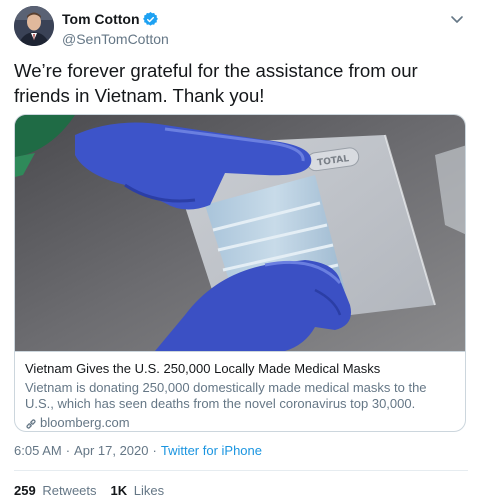 This screenshot has width=480, height=502. Describe the element at coordinates (119, 490) in the screenshot. I see `likes-count: 1K` at that location.